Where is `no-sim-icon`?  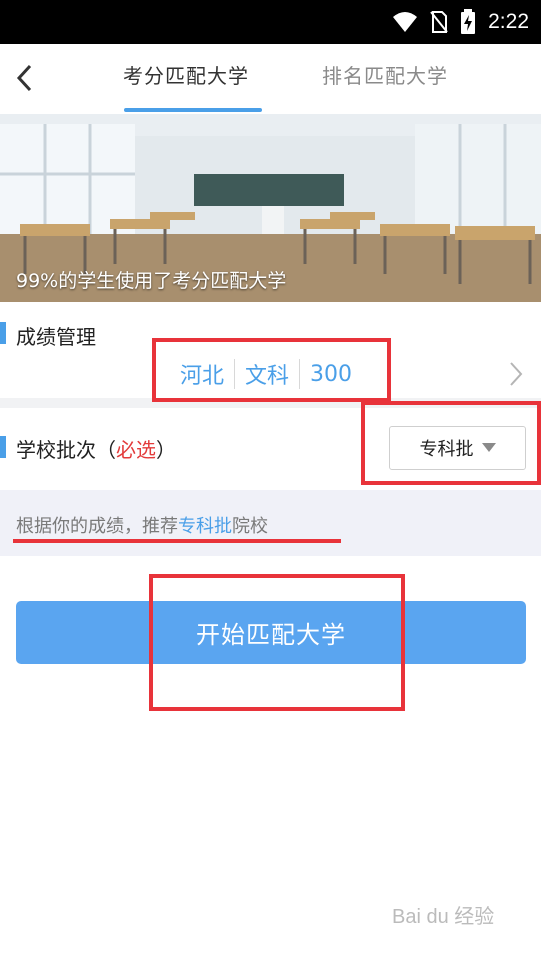
no-sim-icon is located at coordinates (439, 22).